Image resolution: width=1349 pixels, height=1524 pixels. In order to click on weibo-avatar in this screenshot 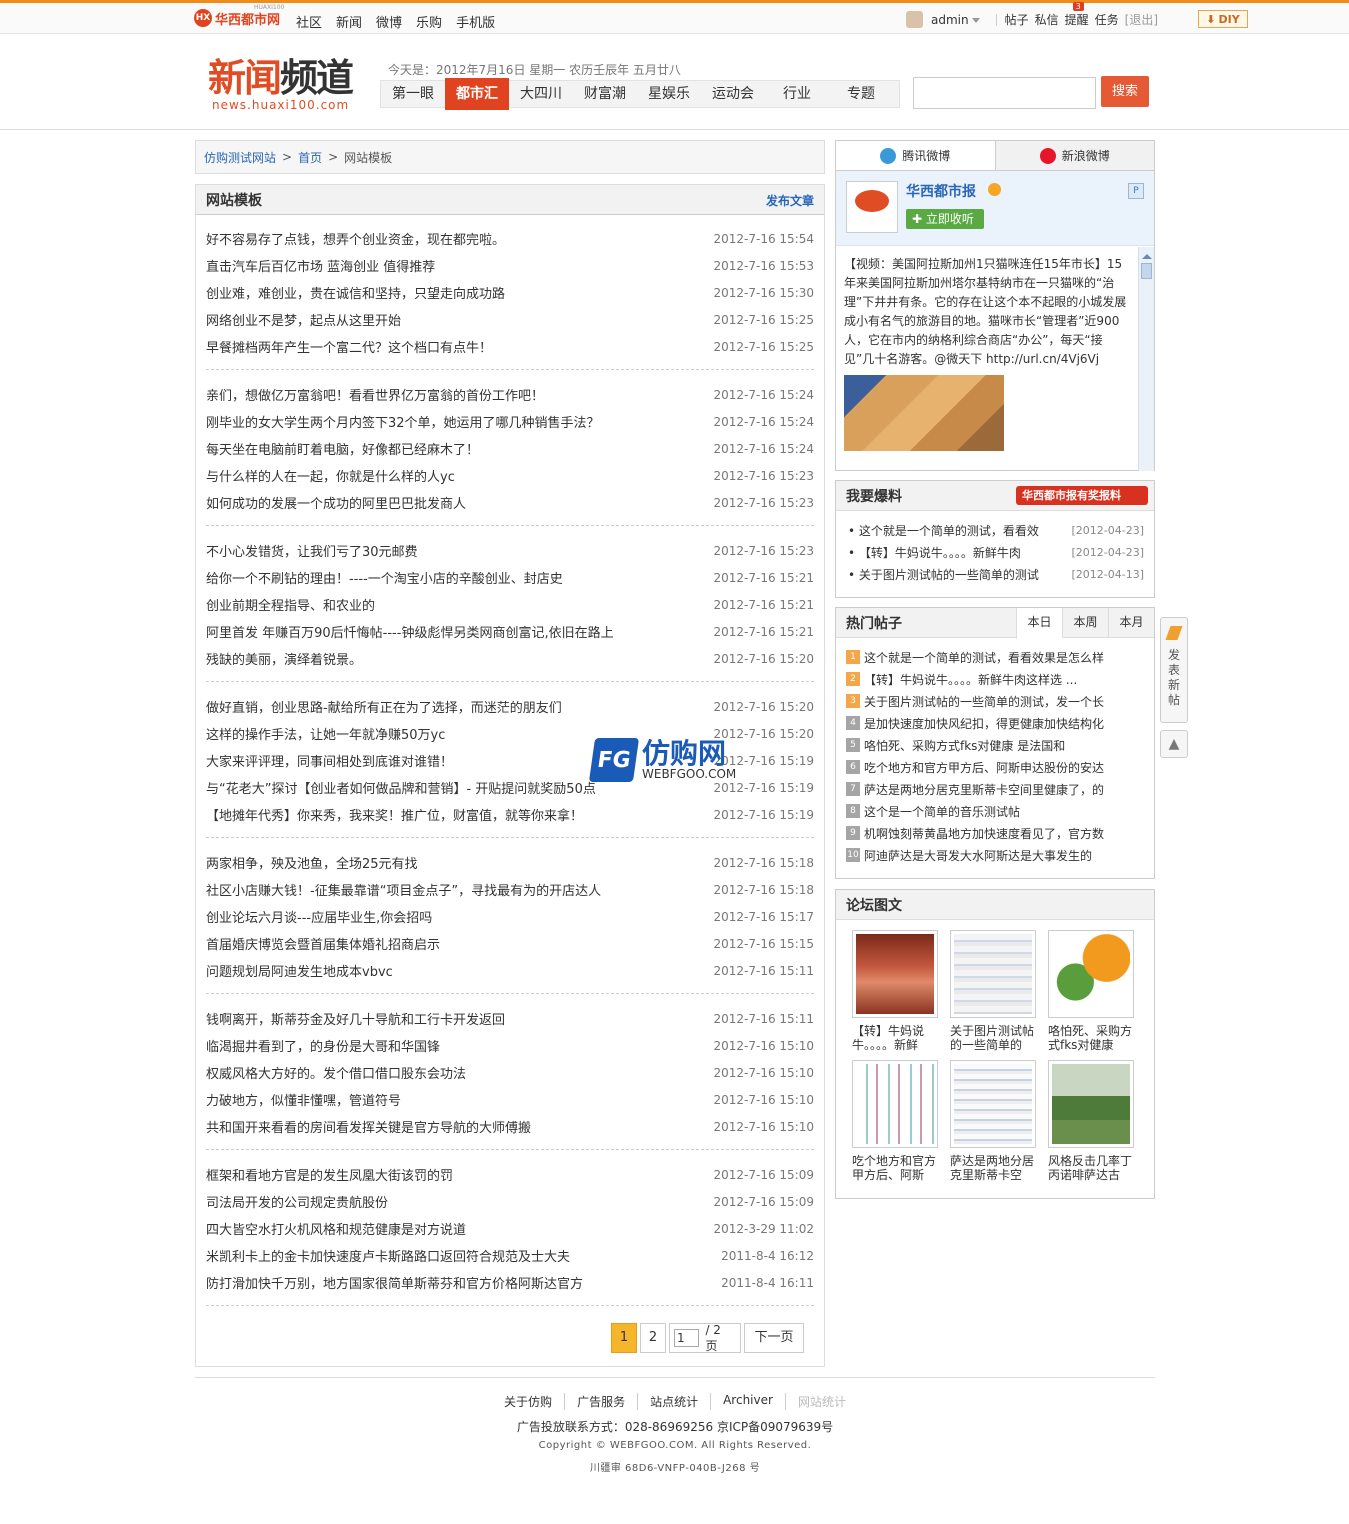, I will do `click(872, 207)`.